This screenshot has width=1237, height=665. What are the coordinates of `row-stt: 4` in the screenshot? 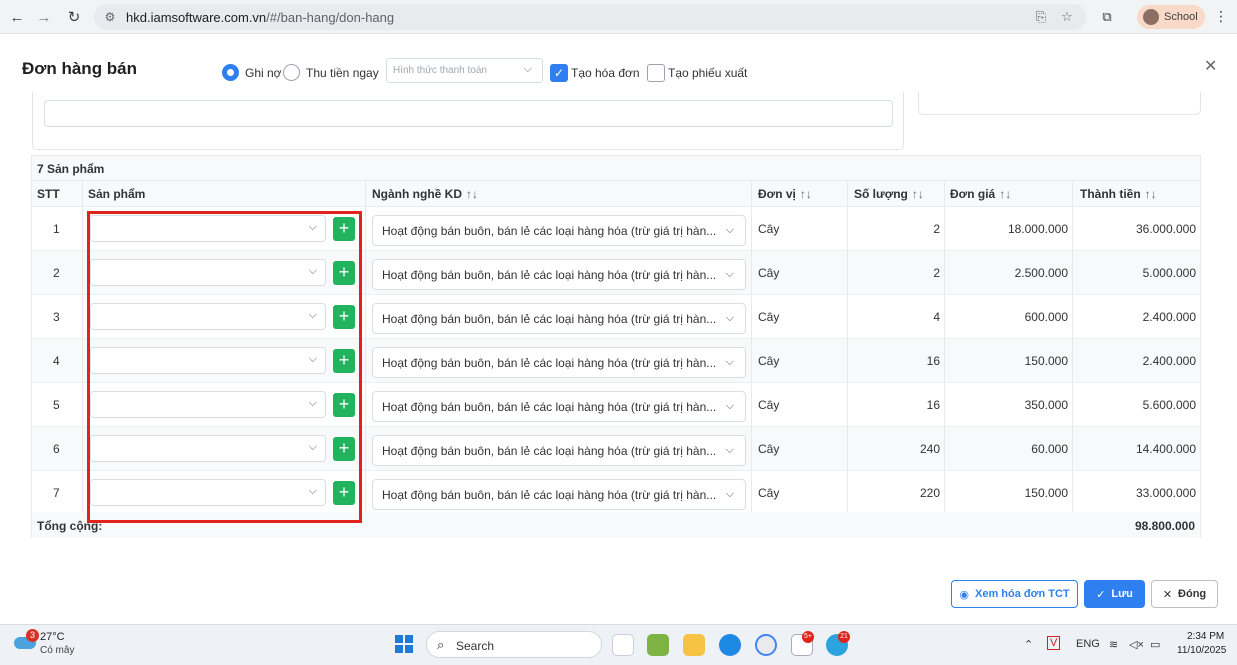 It's located at (56, 361).